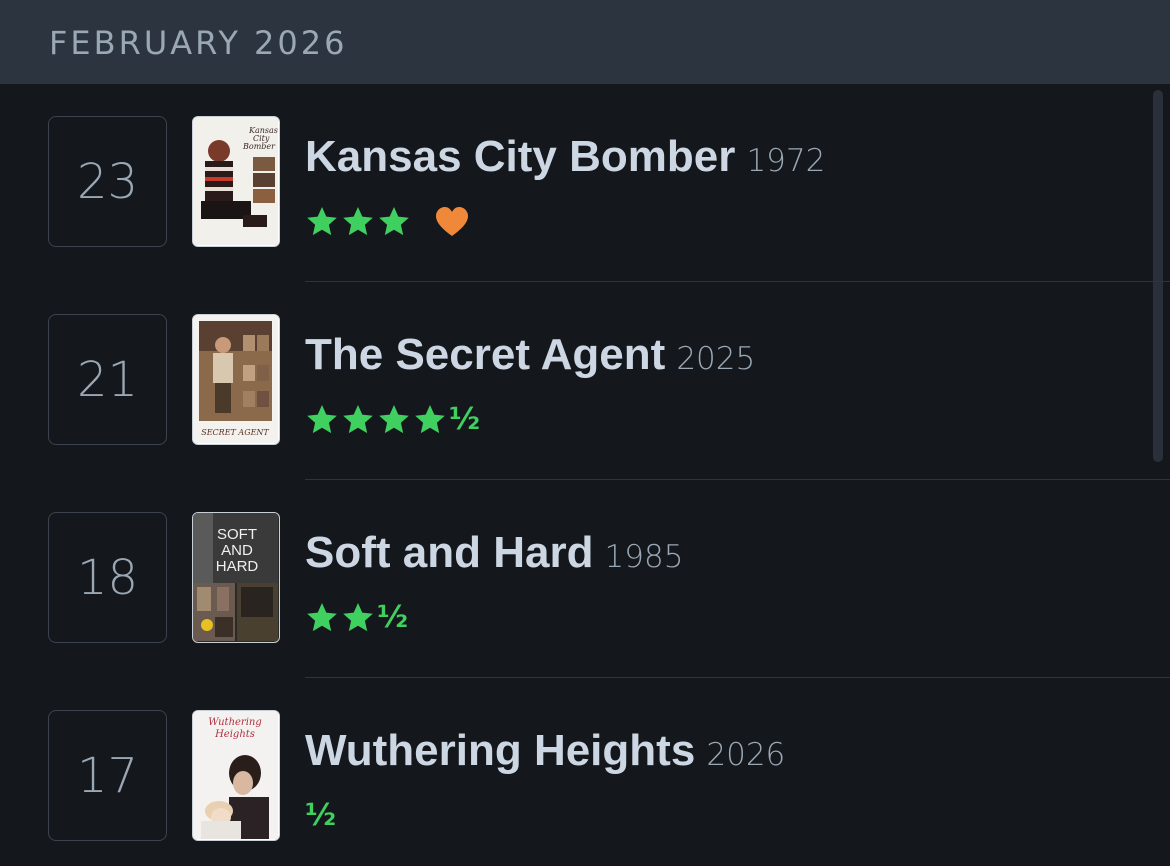 The height and width of the screenshot is (866, 1170). What do you see at coordinates (237, 550) in the screenshot?
I see `svg-text: AND` at bounding box center [237, 550].